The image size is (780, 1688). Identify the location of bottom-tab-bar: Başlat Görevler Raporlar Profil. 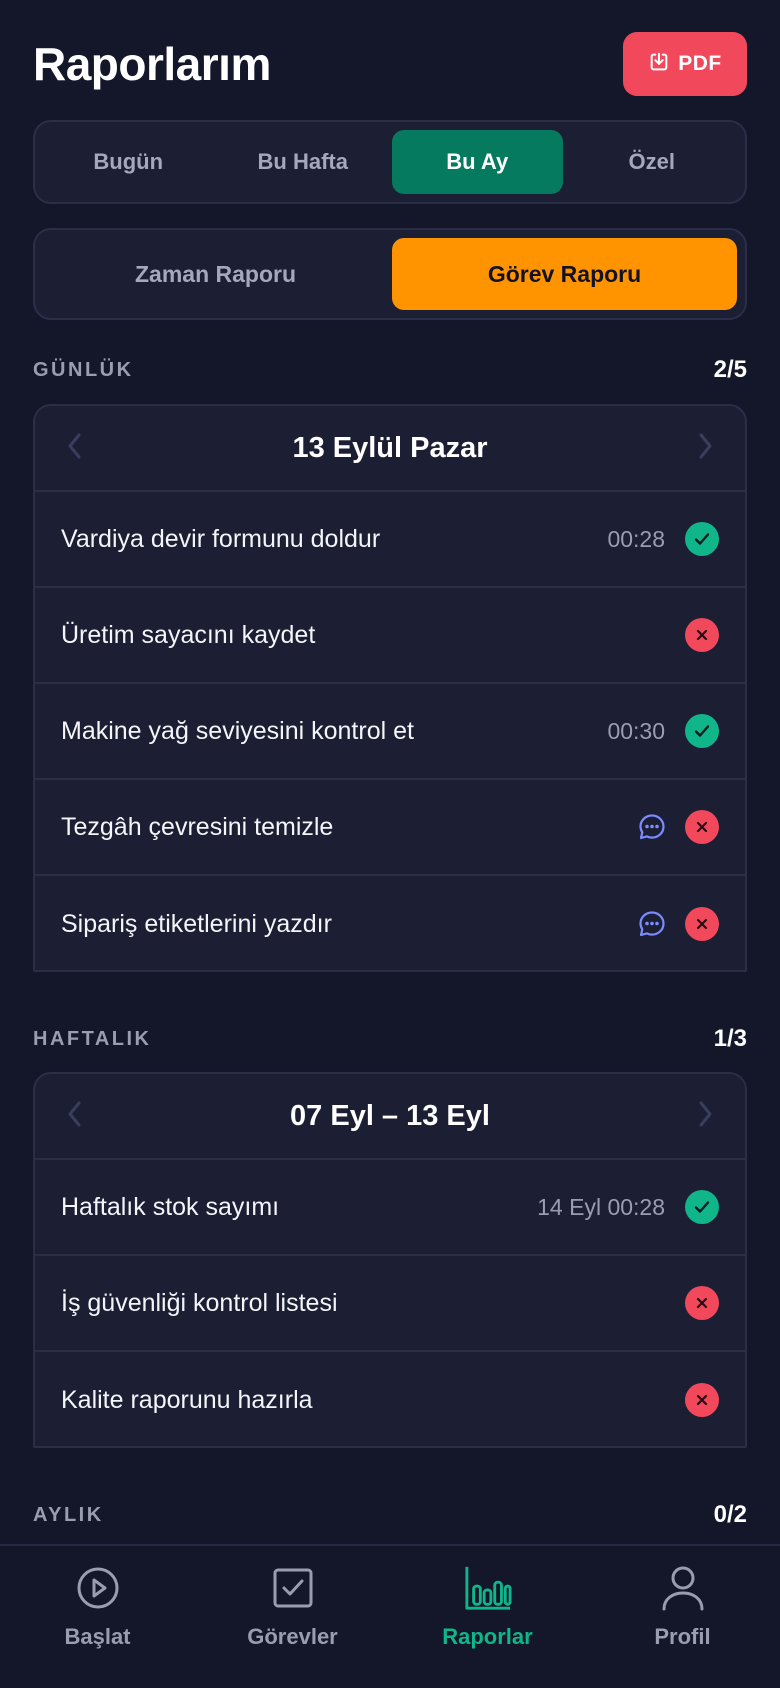
(390, 1616).